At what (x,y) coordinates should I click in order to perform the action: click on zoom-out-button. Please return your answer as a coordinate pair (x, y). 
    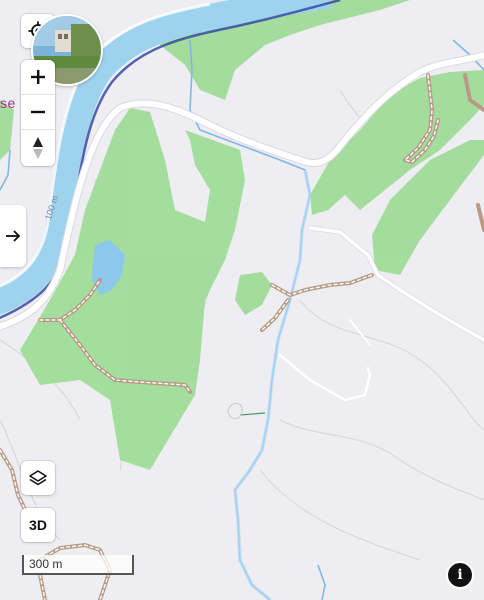
    Looking at the image, I should click on (38, 112).